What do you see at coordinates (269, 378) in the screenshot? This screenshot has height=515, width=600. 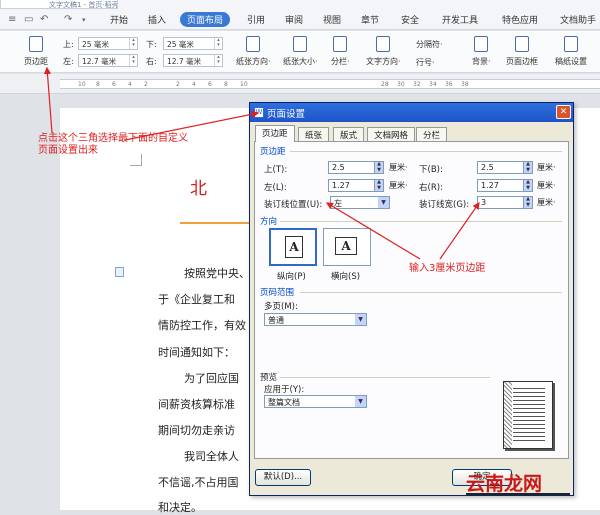 I see `preview-group-label: 预览` at bounding box center [269, 378].